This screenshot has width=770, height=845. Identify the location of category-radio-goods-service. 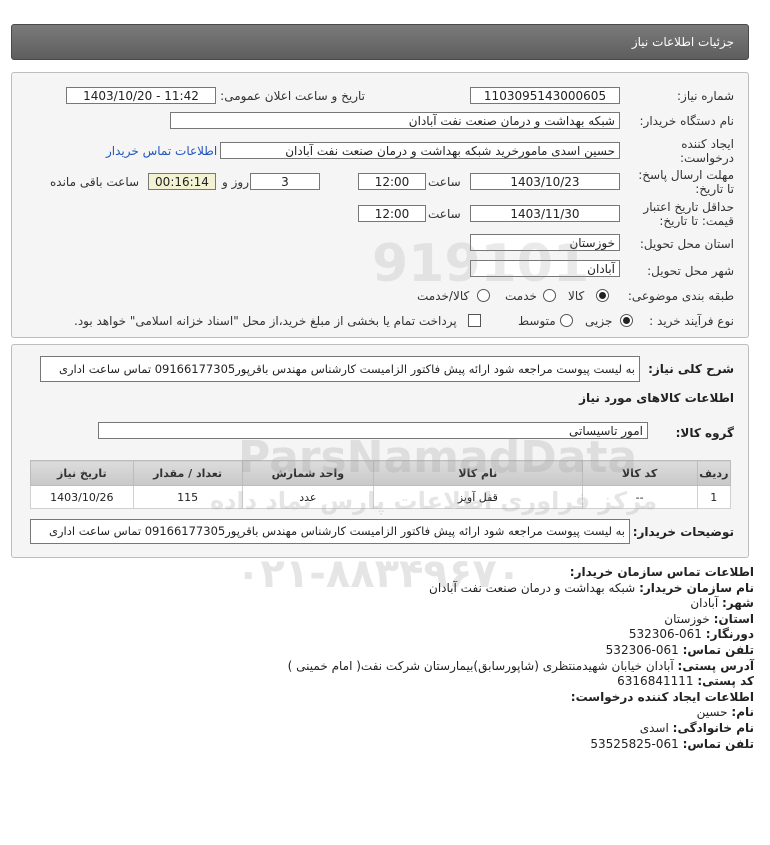
(483, 295).